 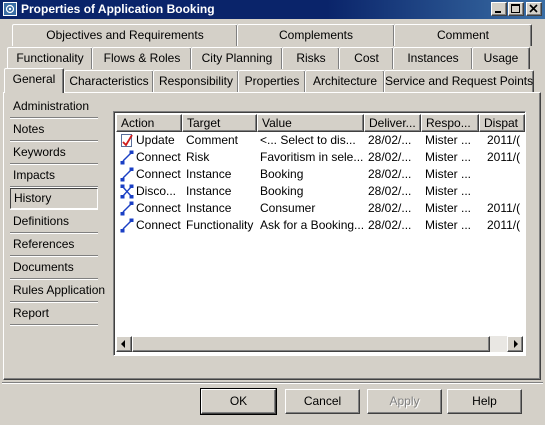 What do you see at coordinates (118, 9) in the screenshot?
I see `window-title: Properties of Application Booking` at bounding box center [118, 9].